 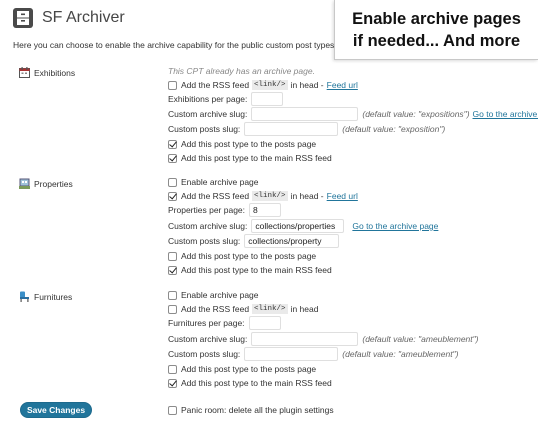 What do you see at coordinates (24, 183) in the screenshot?
I see `building-icon` at bounding box center [24, 183].